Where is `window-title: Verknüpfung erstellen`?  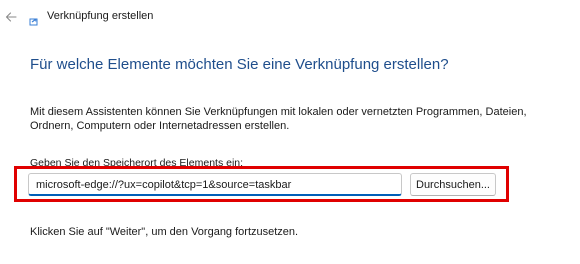 window-title: Verknüpfung erstellen is located at coordinates (100, 16).